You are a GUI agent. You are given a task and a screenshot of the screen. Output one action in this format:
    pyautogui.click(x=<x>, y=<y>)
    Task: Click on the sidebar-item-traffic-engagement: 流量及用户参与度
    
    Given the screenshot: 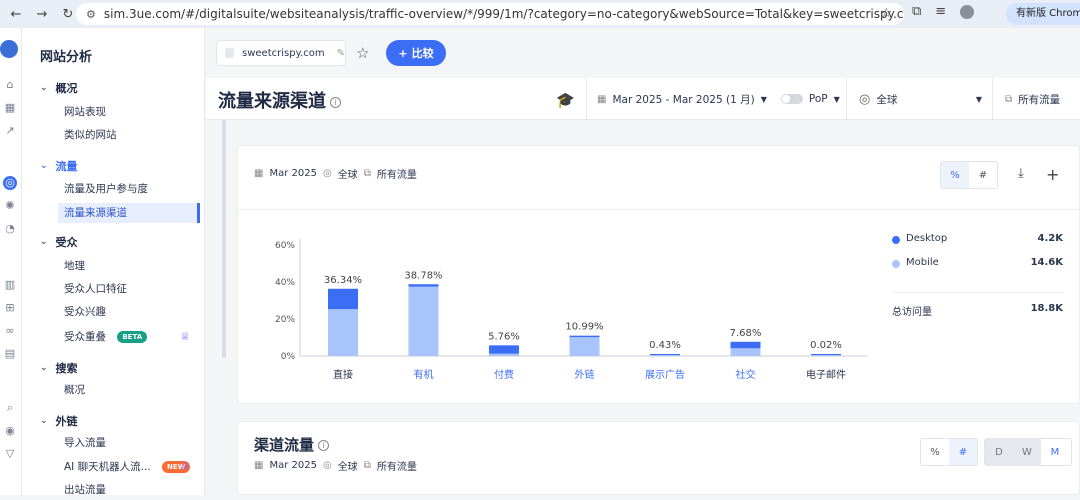 What is the action you would take?
    pyautogui.click(x=129, y=189)
    